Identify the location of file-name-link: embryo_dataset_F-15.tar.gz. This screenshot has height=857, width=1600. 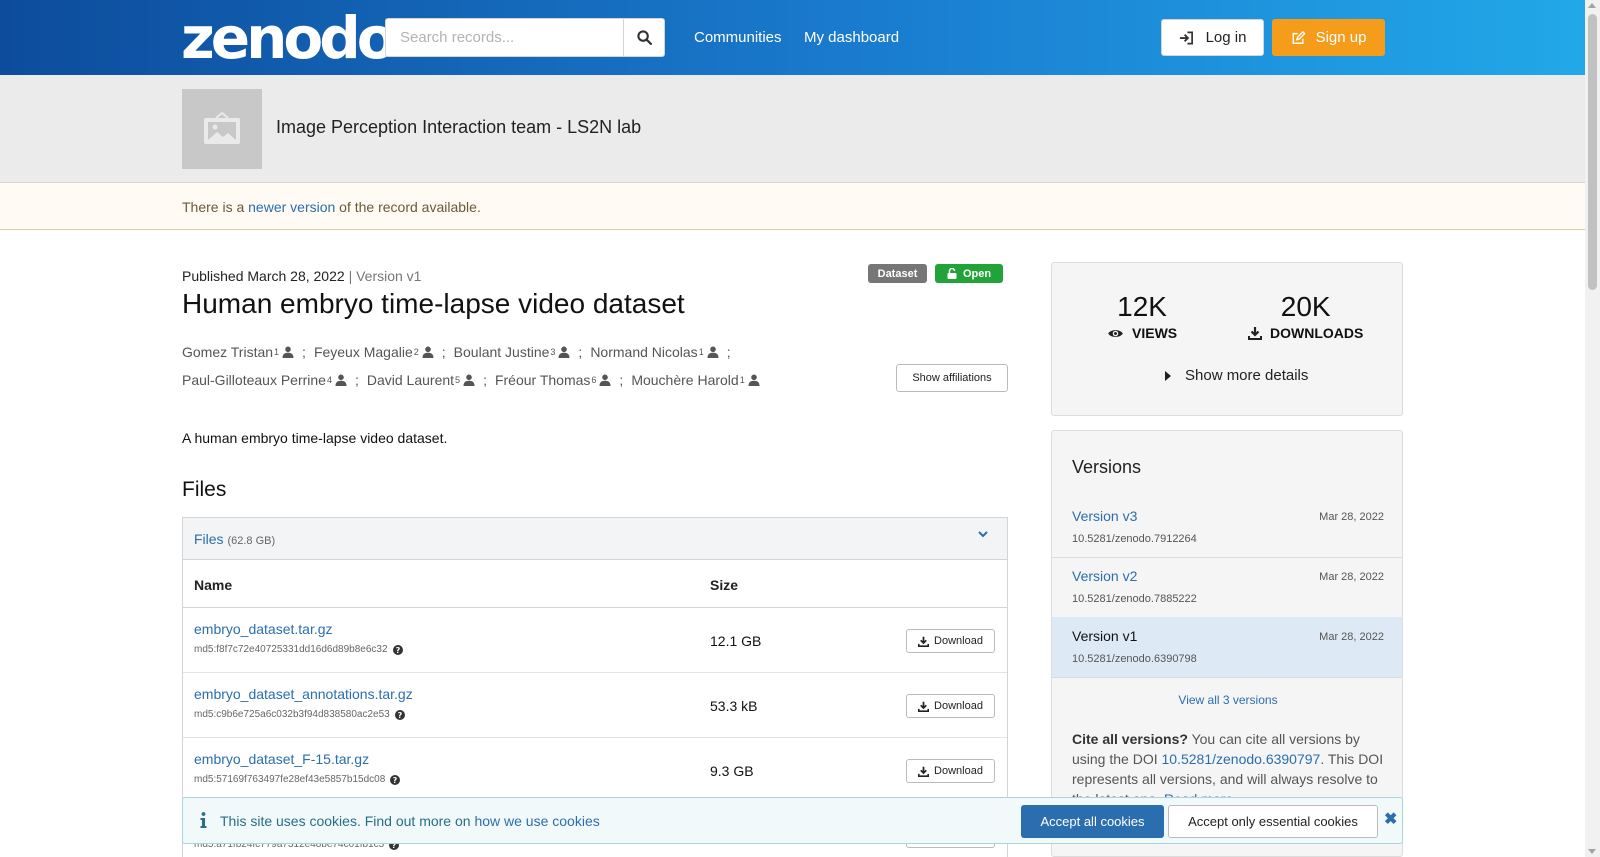
(281, 759).